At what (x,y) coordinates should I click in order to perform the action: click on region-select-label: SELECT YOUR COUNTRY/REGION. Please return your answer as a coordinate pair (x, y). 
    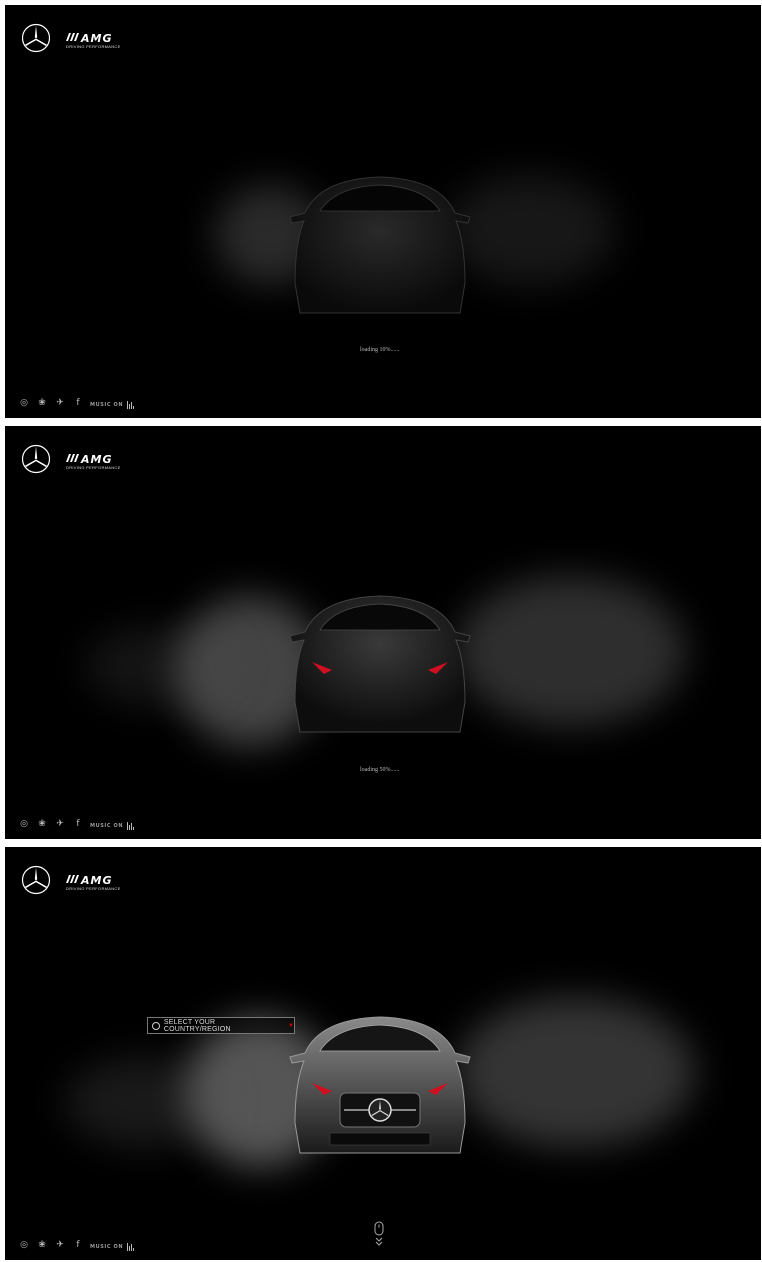
    Looking at the image, I should click on (197, 1025).